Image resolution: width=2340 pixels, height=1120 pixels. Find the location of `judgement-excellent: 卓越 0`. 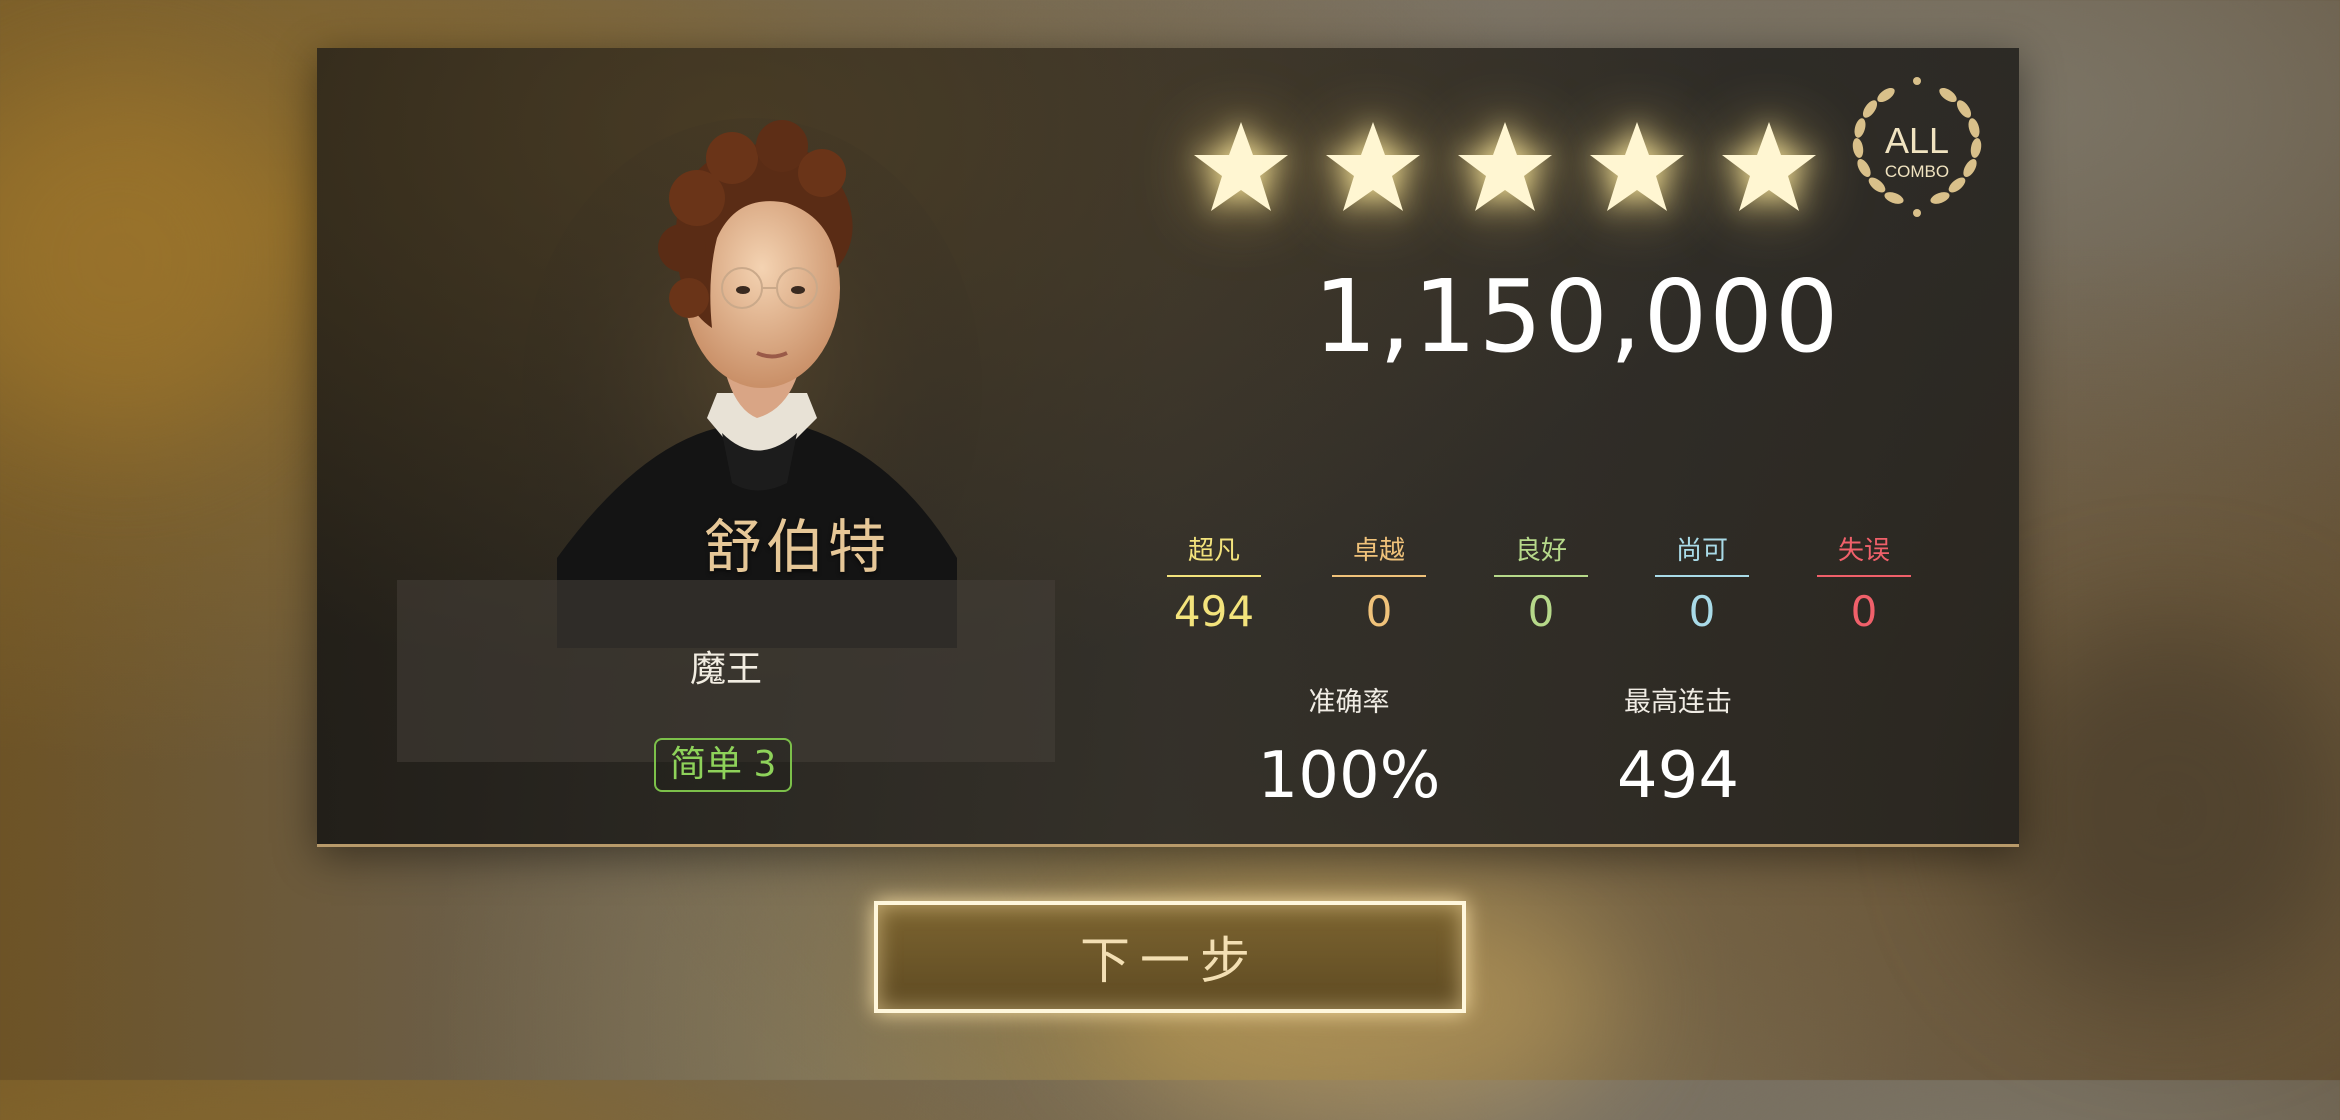

judgement-excellent: 卓越 0 is located at coordinates (1379, 583).